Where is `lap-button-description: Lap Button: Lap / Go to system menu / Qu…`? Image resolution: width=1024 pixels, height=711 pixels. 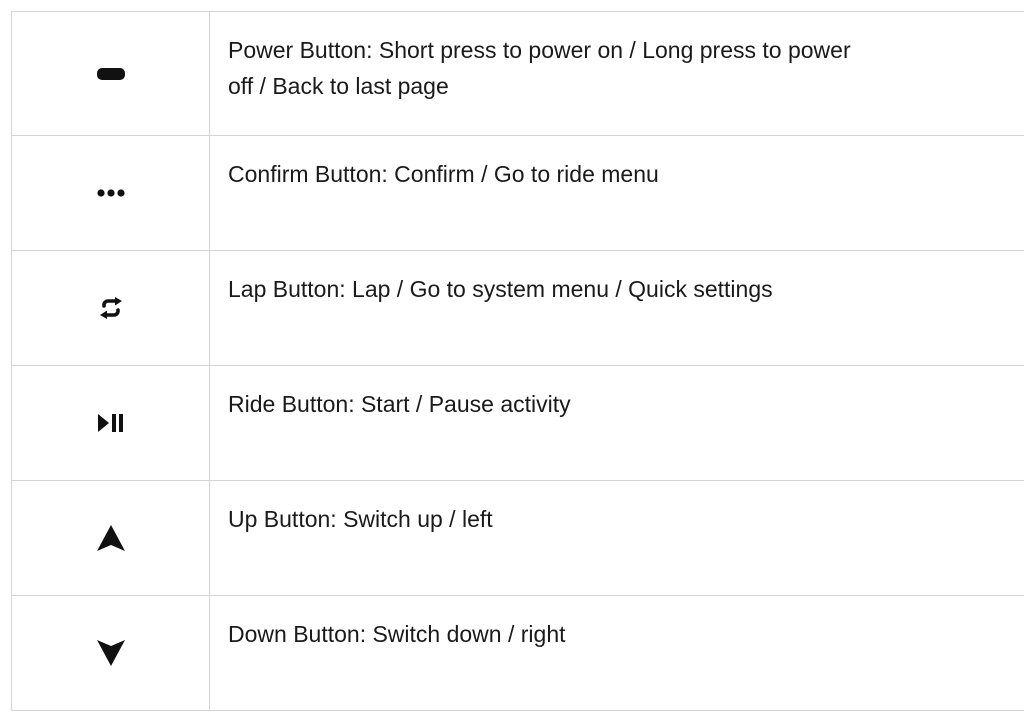
lap-button-description: Lap Button: Lap / Go to system menu / Qu… is located at coordinates (500, 289).